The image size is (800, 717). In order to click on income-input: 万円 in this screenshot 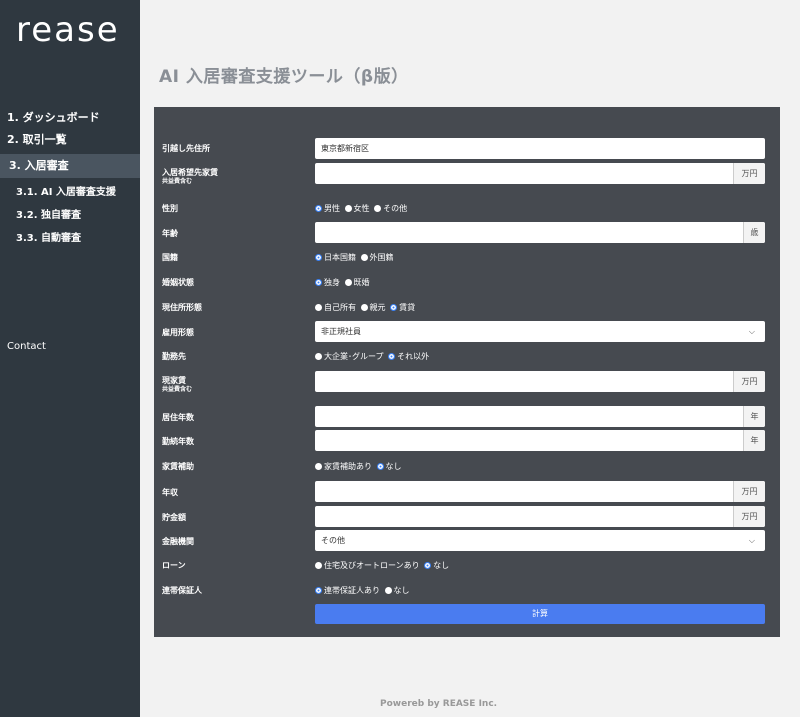, I will do `click(540, 491)`.